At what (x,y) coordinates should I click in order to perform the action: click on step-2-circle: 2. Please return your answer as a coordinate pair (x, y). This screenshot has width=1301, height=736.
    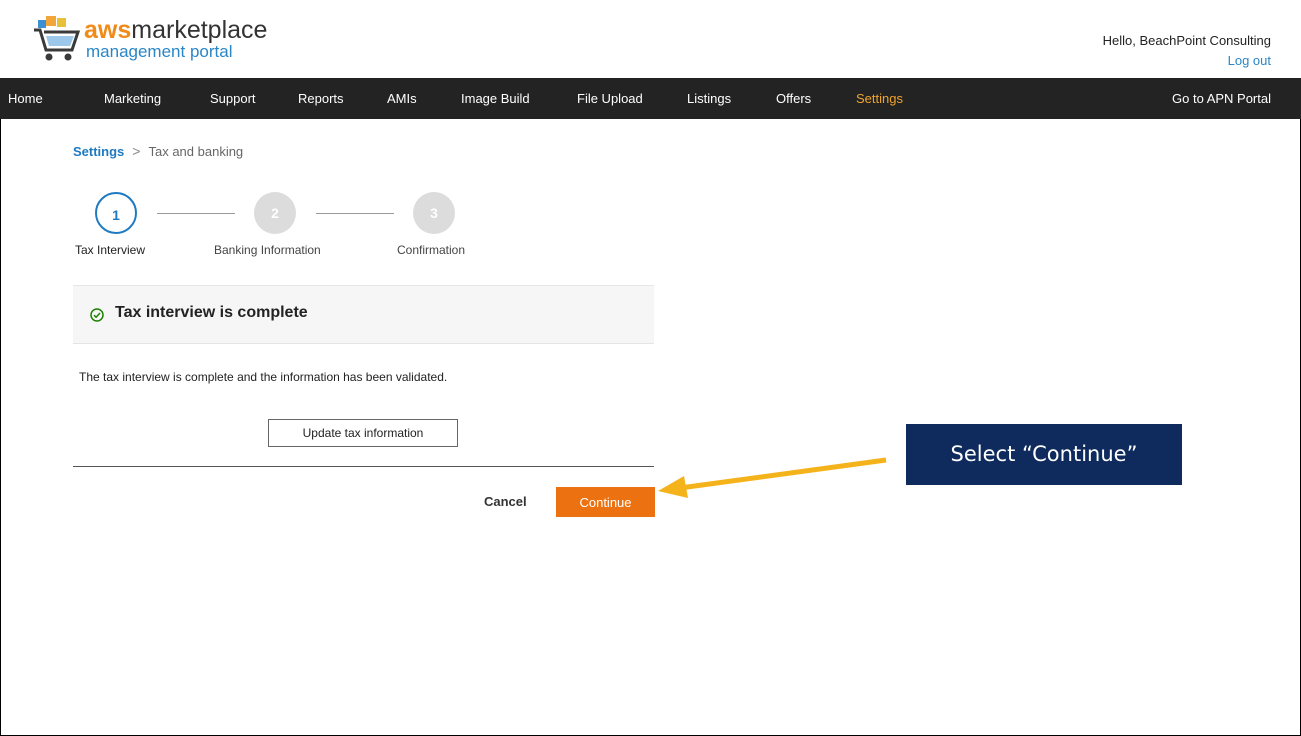
    Looking at the image, I should click on (275, 213).